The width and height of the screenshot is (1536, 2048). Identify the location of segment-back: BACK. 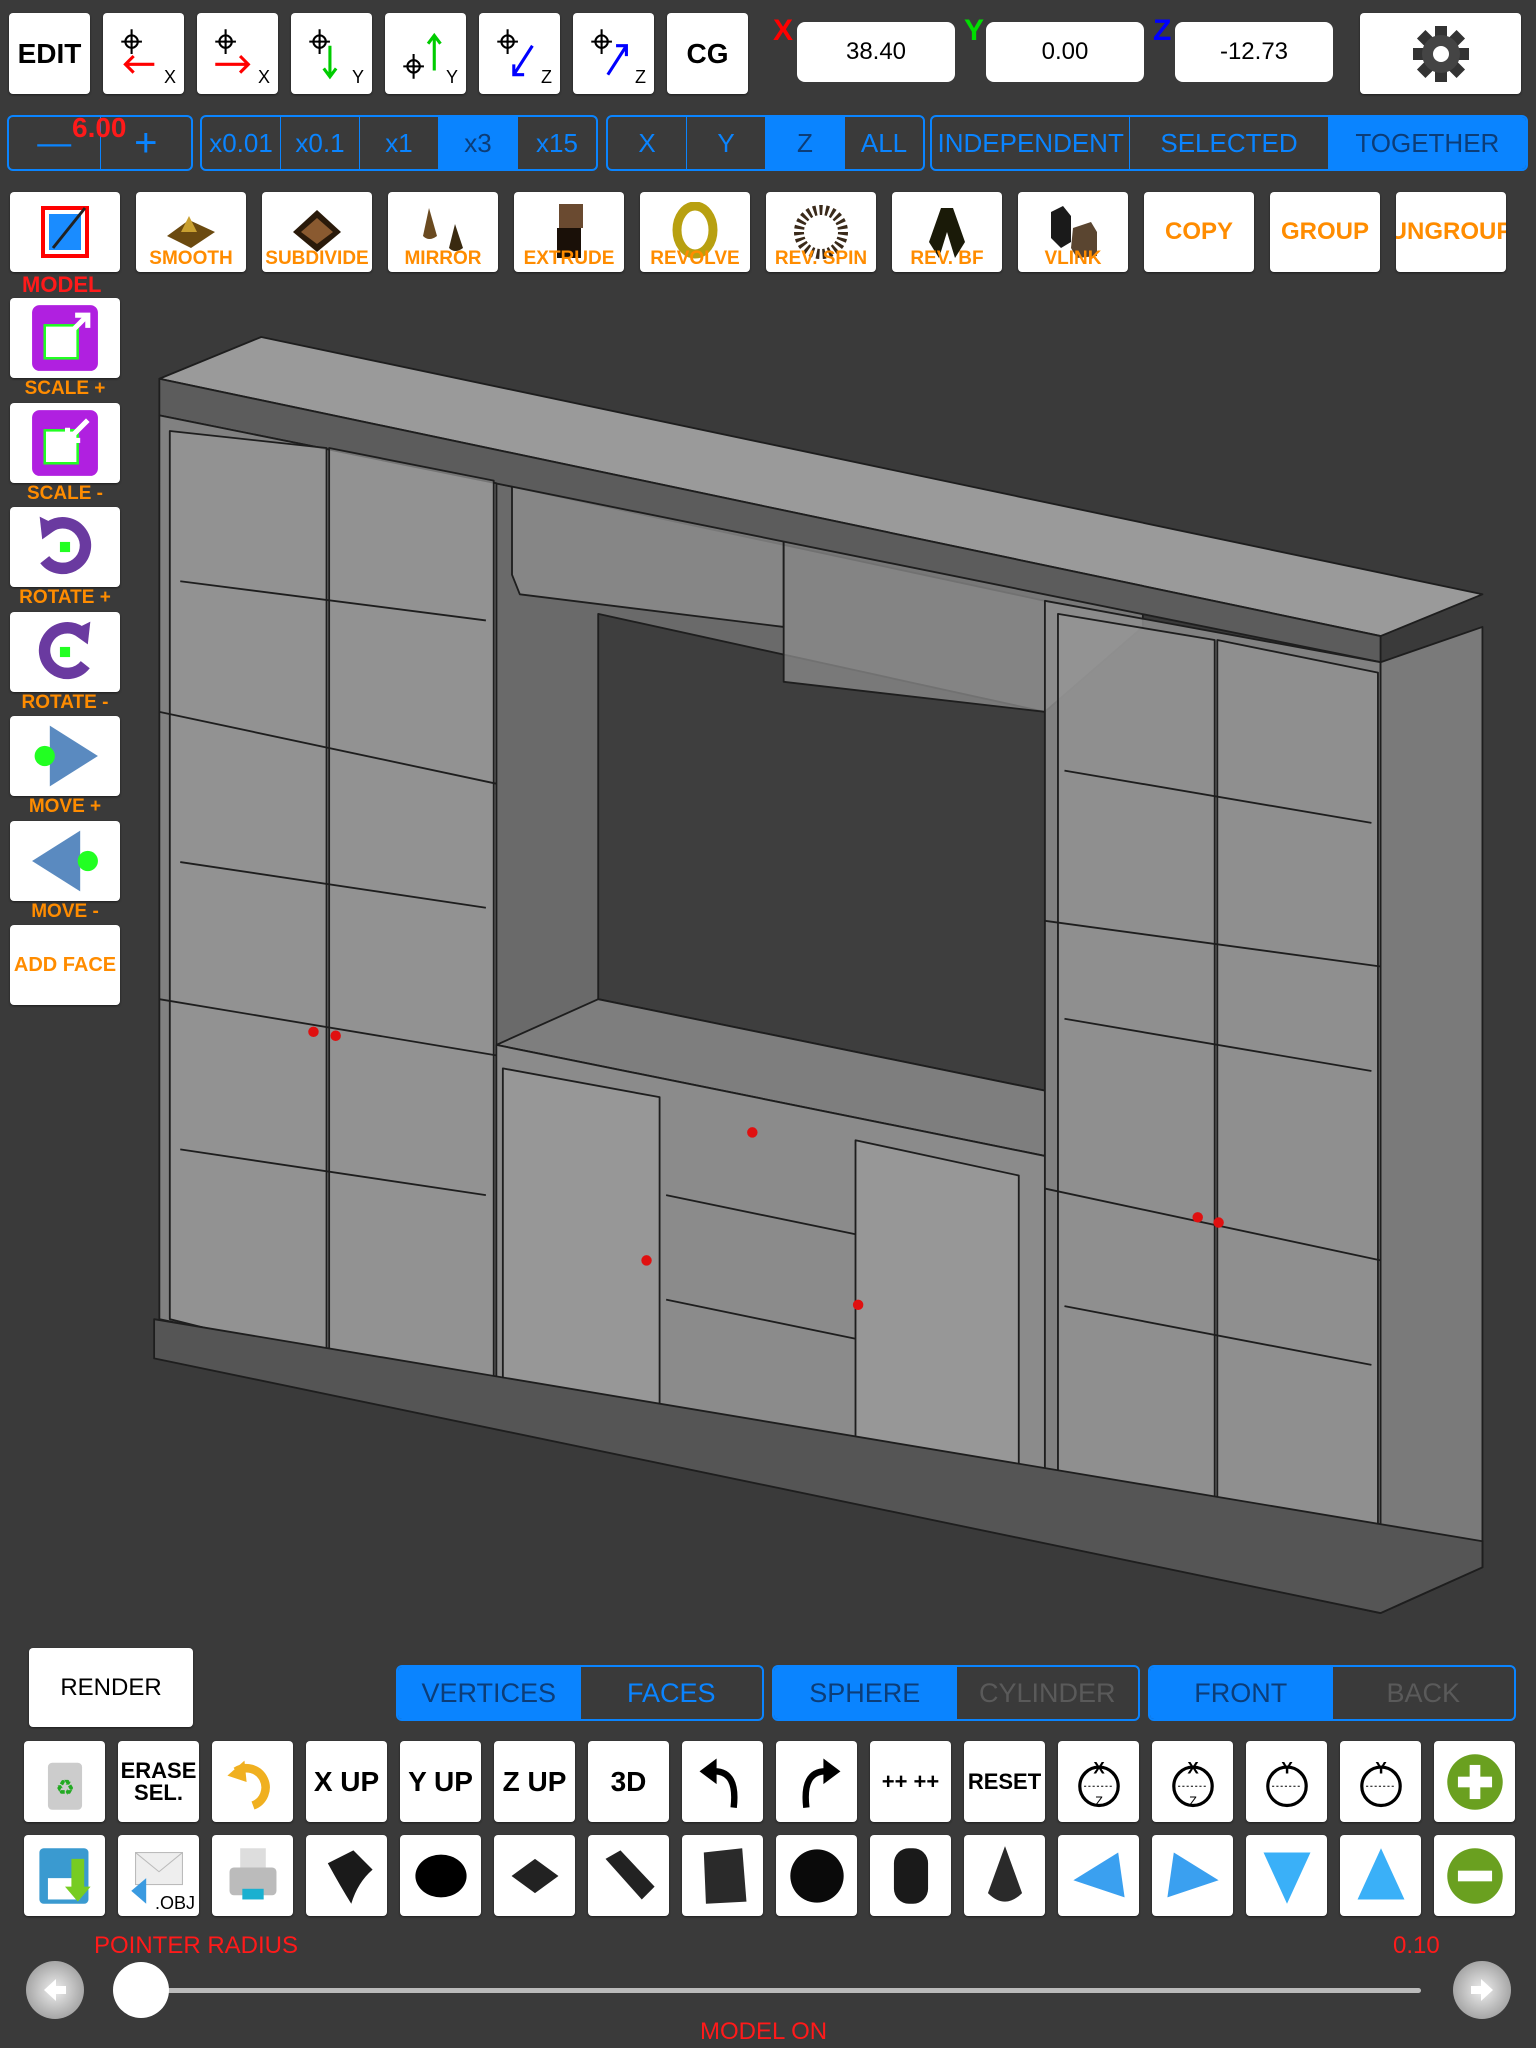
(1424, 1693).